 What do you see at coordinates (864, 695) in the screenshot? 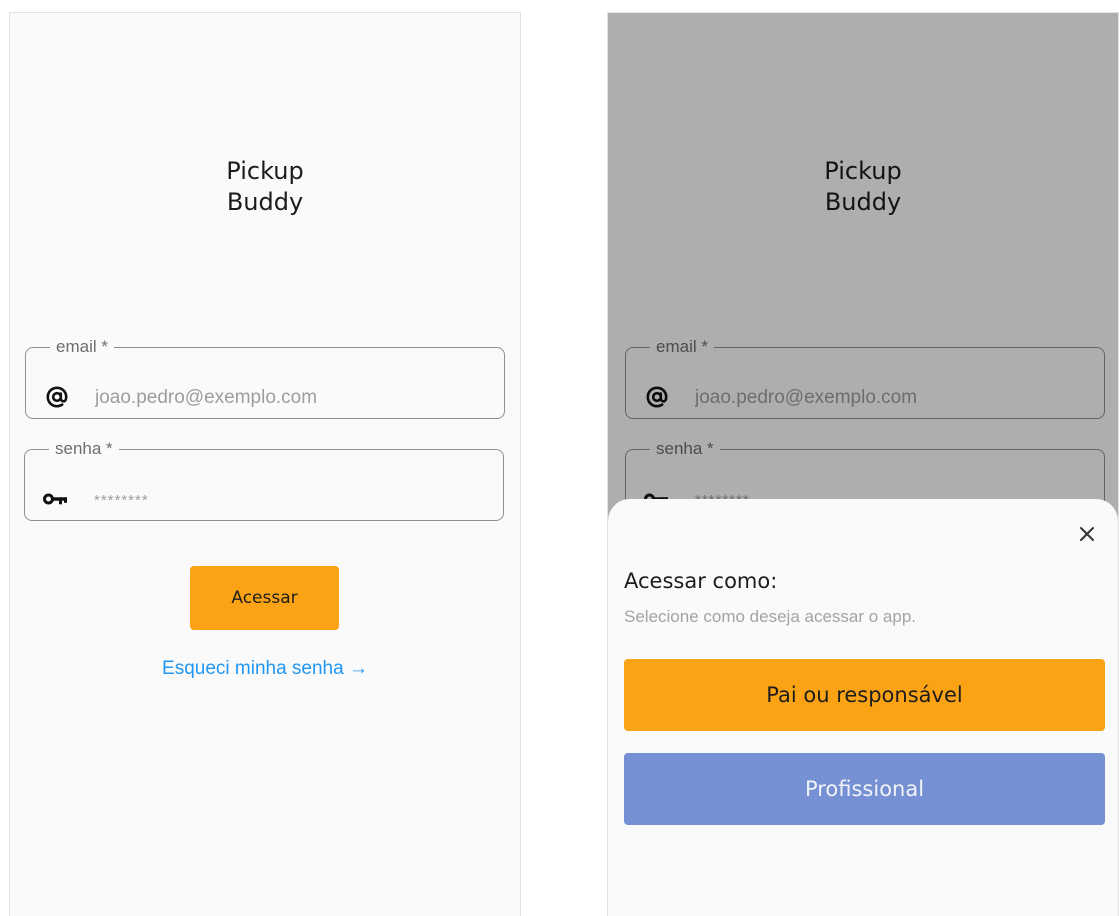
I see `parent-access-button: Pai ou responsável` at bounding box center [864, 695].